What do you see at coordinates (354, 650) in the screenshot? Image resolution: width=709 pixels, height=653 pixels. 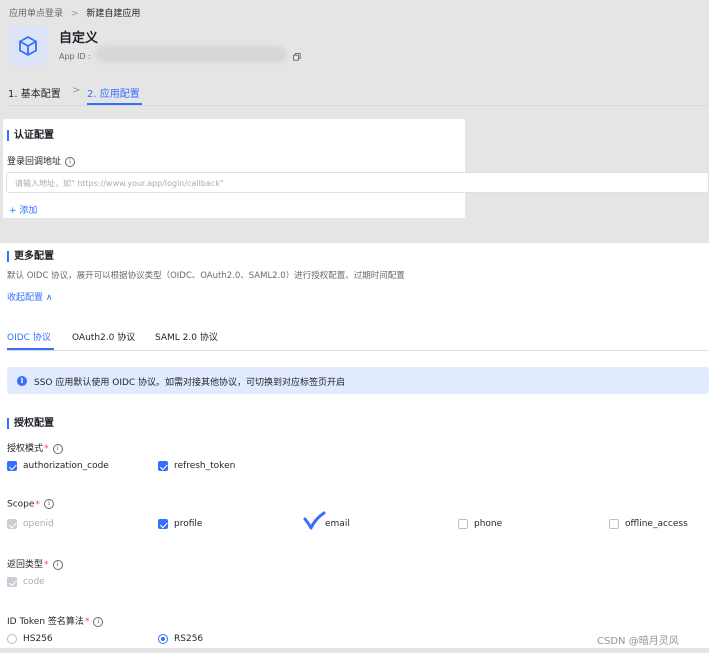 I see `bottom-overlay-strip` at bounding box center [354, 650].